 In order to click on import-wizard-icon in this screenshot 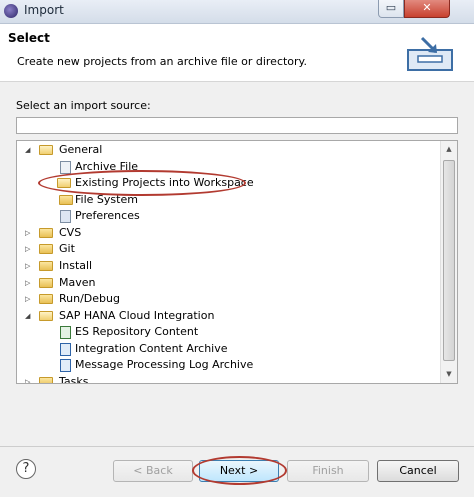, I will do `click(430, 53)`.